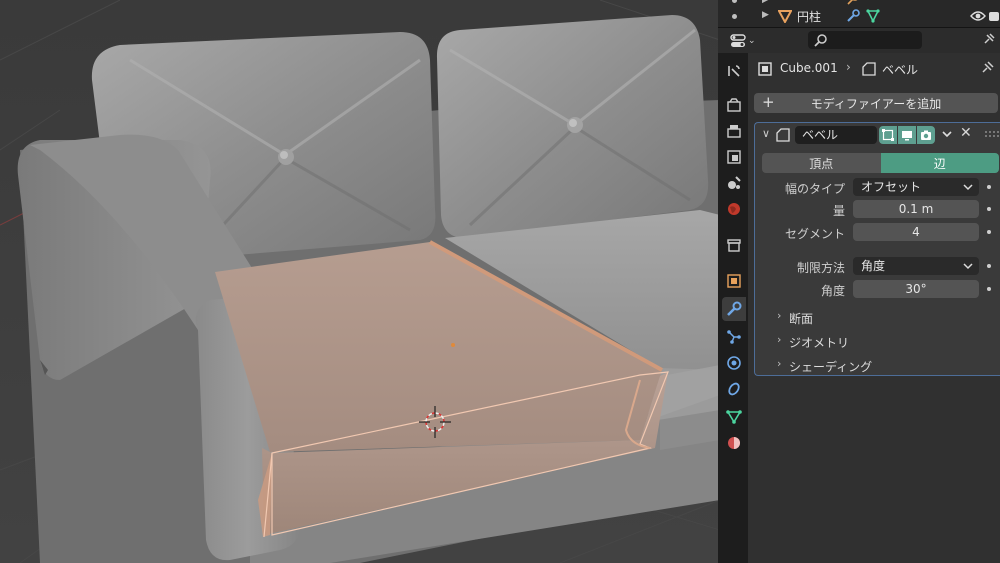  I want to click on subpanel-geometry-label: ジオメトリ, so click(819, 343).